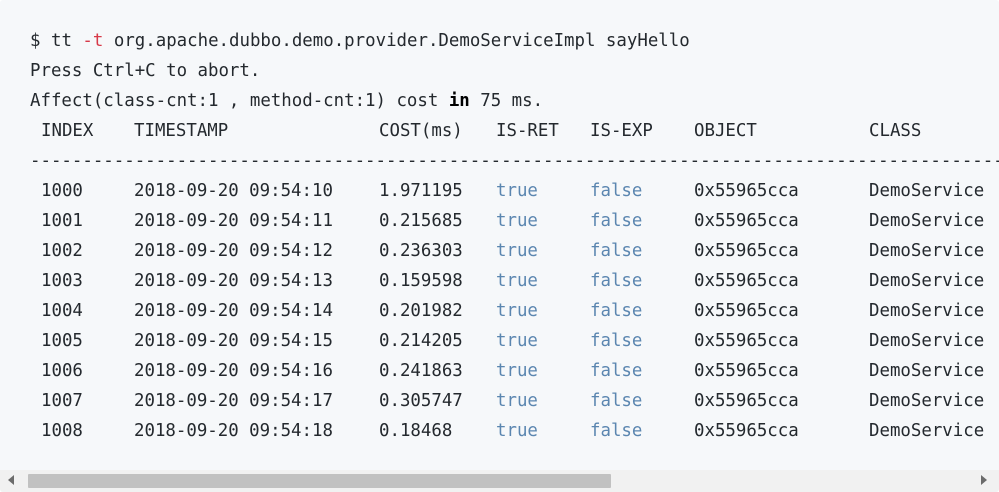 The width and height of the screenshot is (999, 492). I want to click on row-timestamp: 2018-09-20 09:54:15, so click(233, 341).